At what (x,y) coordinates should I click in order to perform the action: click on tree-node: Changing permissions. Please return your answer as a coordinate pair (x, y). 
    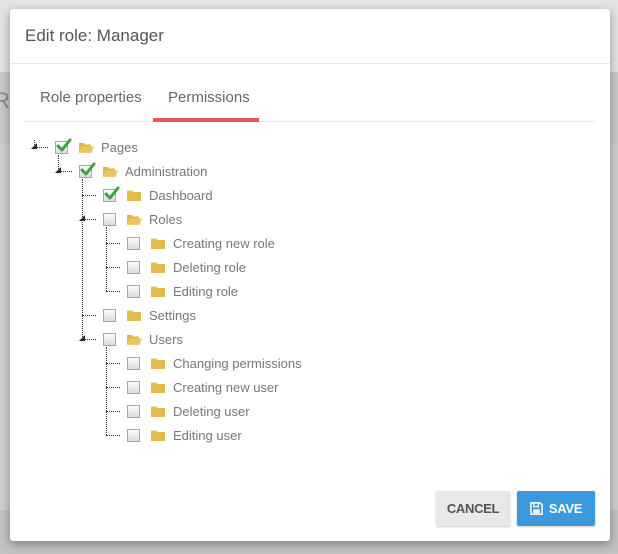
    Looking at the image, I should click on (214, 363).